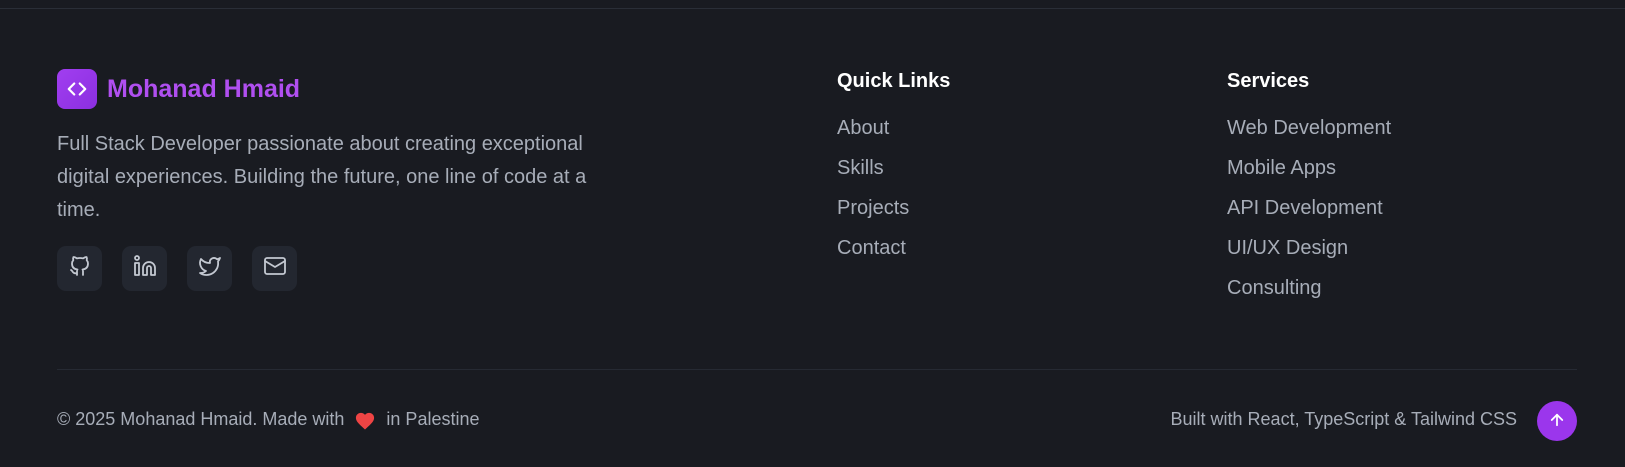 This screenshot has width=1625, height=467. What do you see at coordinates (77, 89) in the screenshot?
I see `code-brackets-icon` at bounding box center [77, 89].